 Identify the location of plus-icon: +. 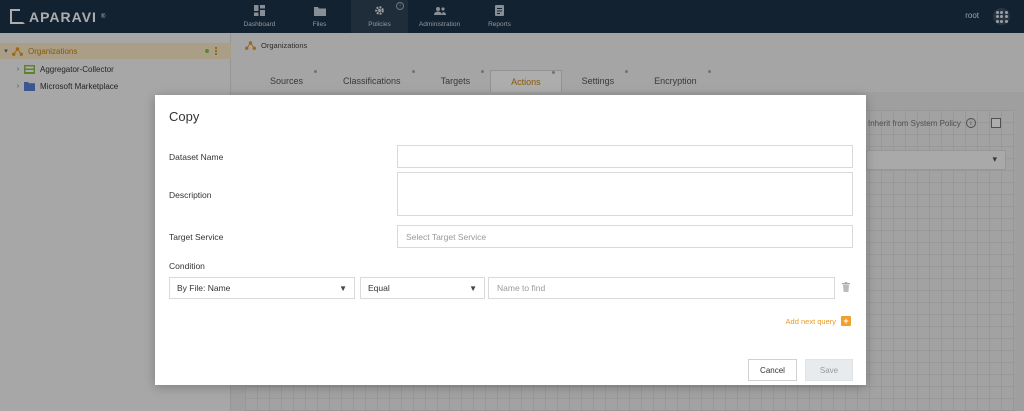
(846, 321).